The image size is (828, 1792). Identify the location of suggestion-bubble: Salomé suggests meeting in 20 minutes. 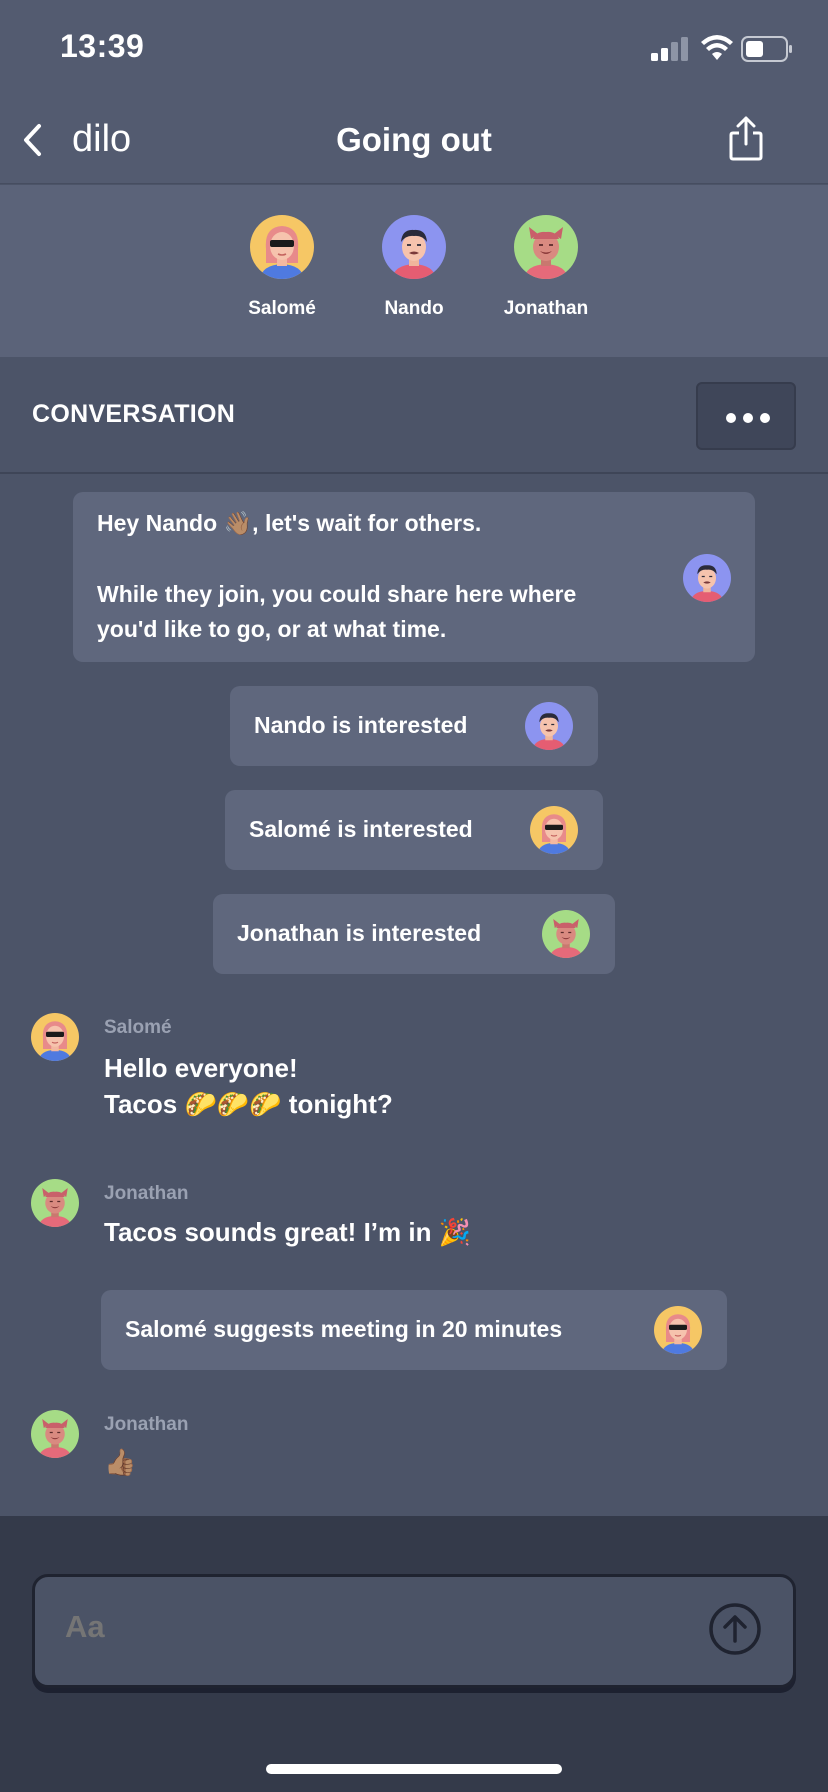
(414, 1330).